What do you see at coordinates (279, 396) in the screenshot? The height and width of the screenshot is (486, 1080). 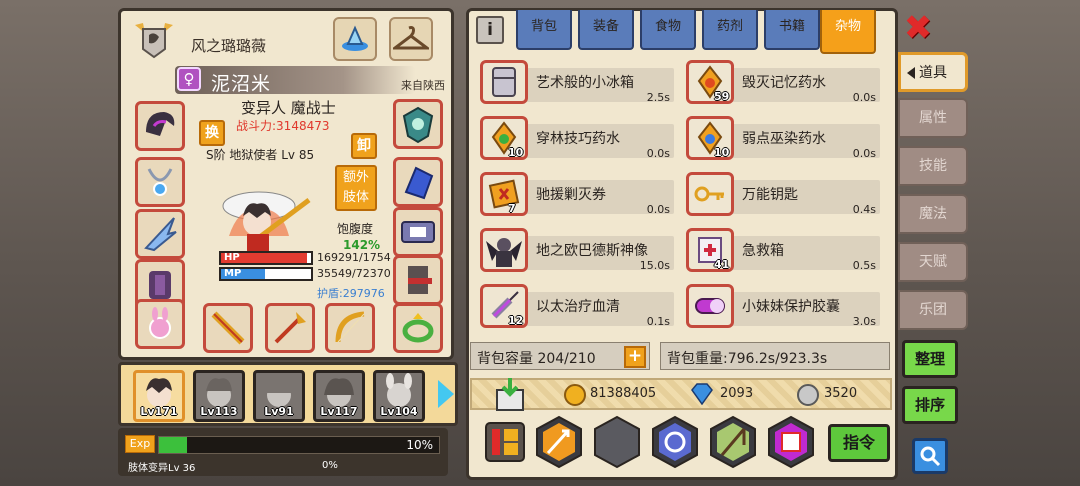 I see `party-member-3: Lv91` at bounding box center [279, 396].